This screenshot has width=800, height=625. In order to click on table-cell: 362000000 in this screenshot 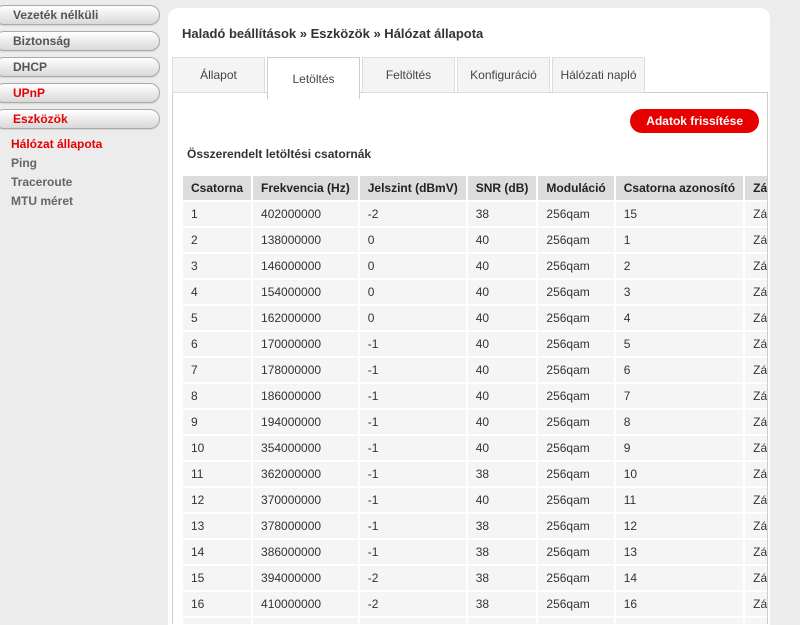, I will do `click(305, 474)`.